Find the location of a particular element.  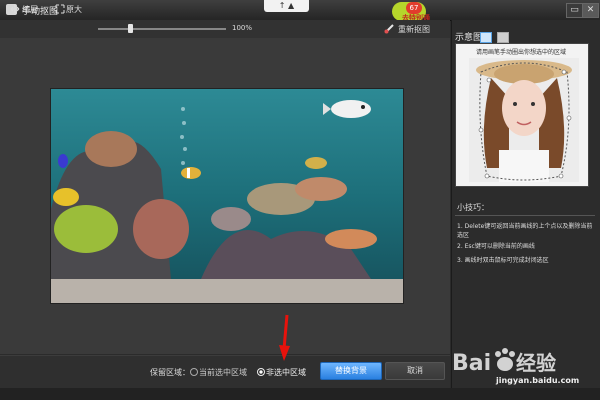

preview-hint: 请用画笔手动圈出你想选中的区域 is located at coordinates (520, 52).